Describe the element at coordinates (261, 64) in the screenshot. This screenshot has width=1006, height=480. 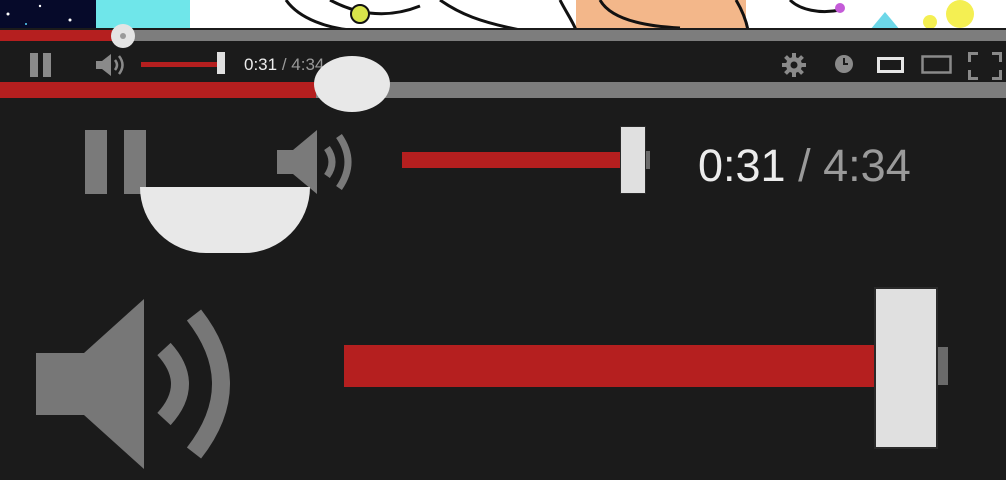
I see `current-time: 0:31` at that location.